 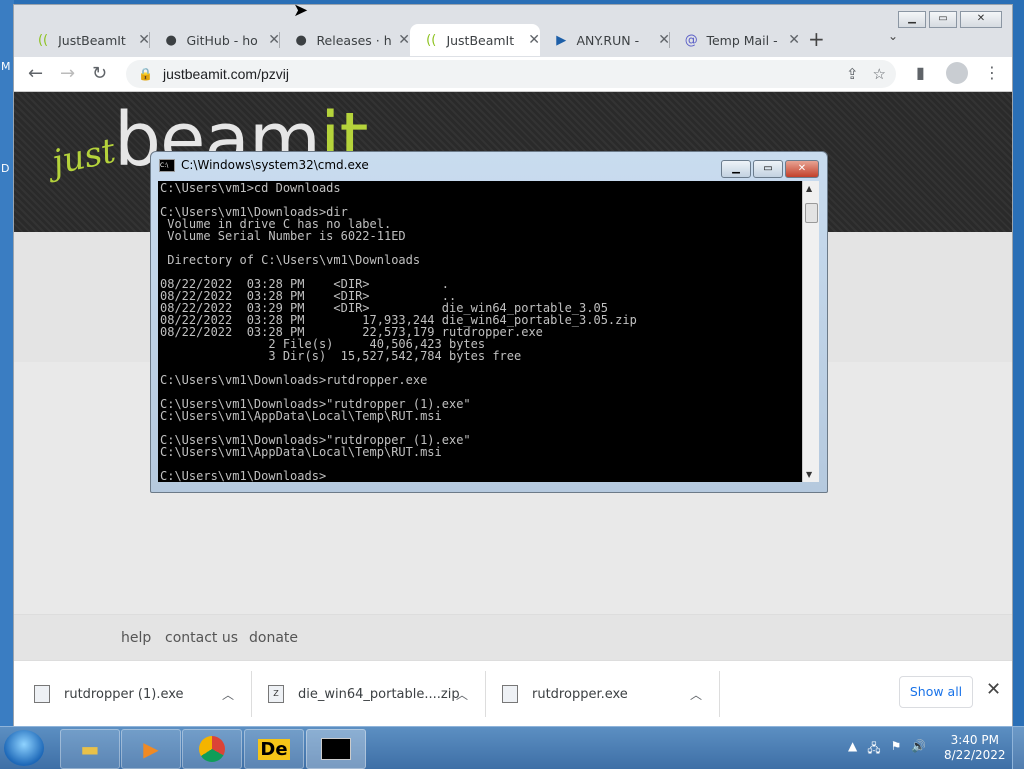 I want to click on help-link: help, so click(x=136, y=638).